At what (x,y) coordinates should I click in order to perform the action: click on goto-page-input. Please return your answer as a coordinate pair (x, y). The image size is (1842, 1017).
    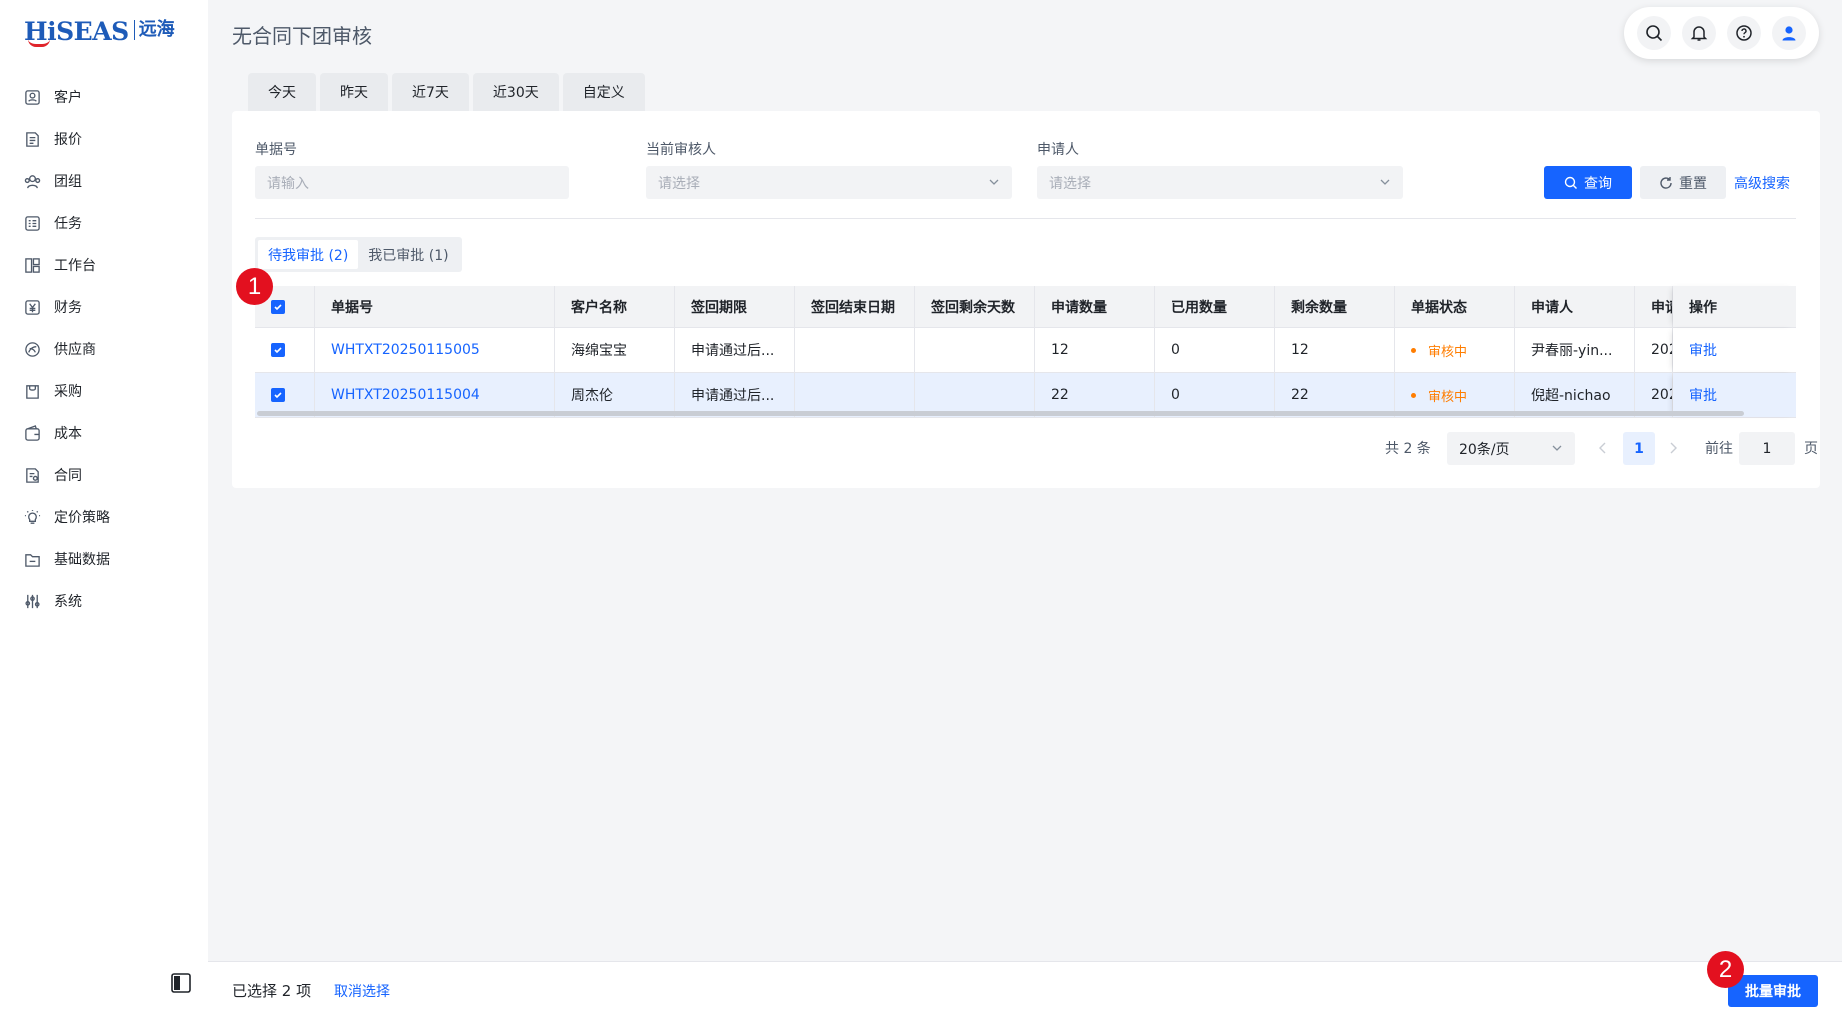
    Looking at the image, I should click on (1767, 448).